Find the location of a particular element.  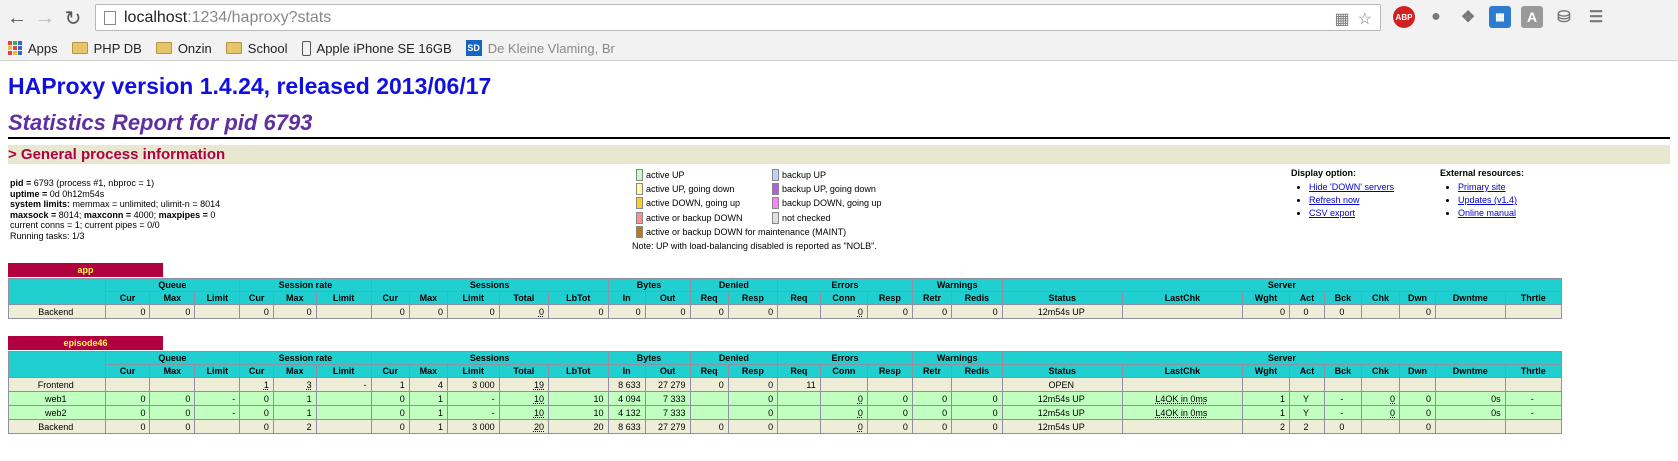

letter-a-icon: A is located at coordinates (1532, 17).